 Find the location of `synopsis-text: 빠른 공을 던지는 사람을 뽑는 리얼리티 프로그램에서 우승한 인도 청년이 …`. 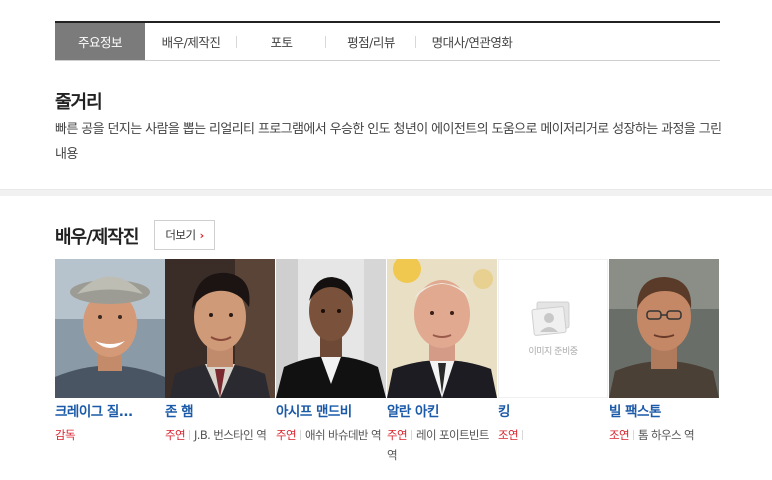

synopsis-text: 빠른 공을 던지는 사람을 뽑는 리얼리티 프로그램에서 우승한 인도 청년이 … is located at coordinates (388, 142).